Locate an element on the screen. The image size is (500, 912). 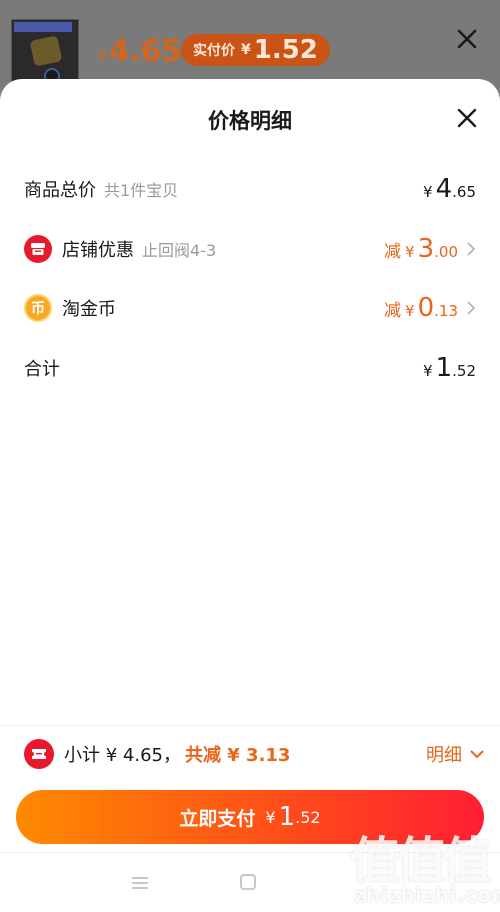
divider is located at coordinates (250, 725).